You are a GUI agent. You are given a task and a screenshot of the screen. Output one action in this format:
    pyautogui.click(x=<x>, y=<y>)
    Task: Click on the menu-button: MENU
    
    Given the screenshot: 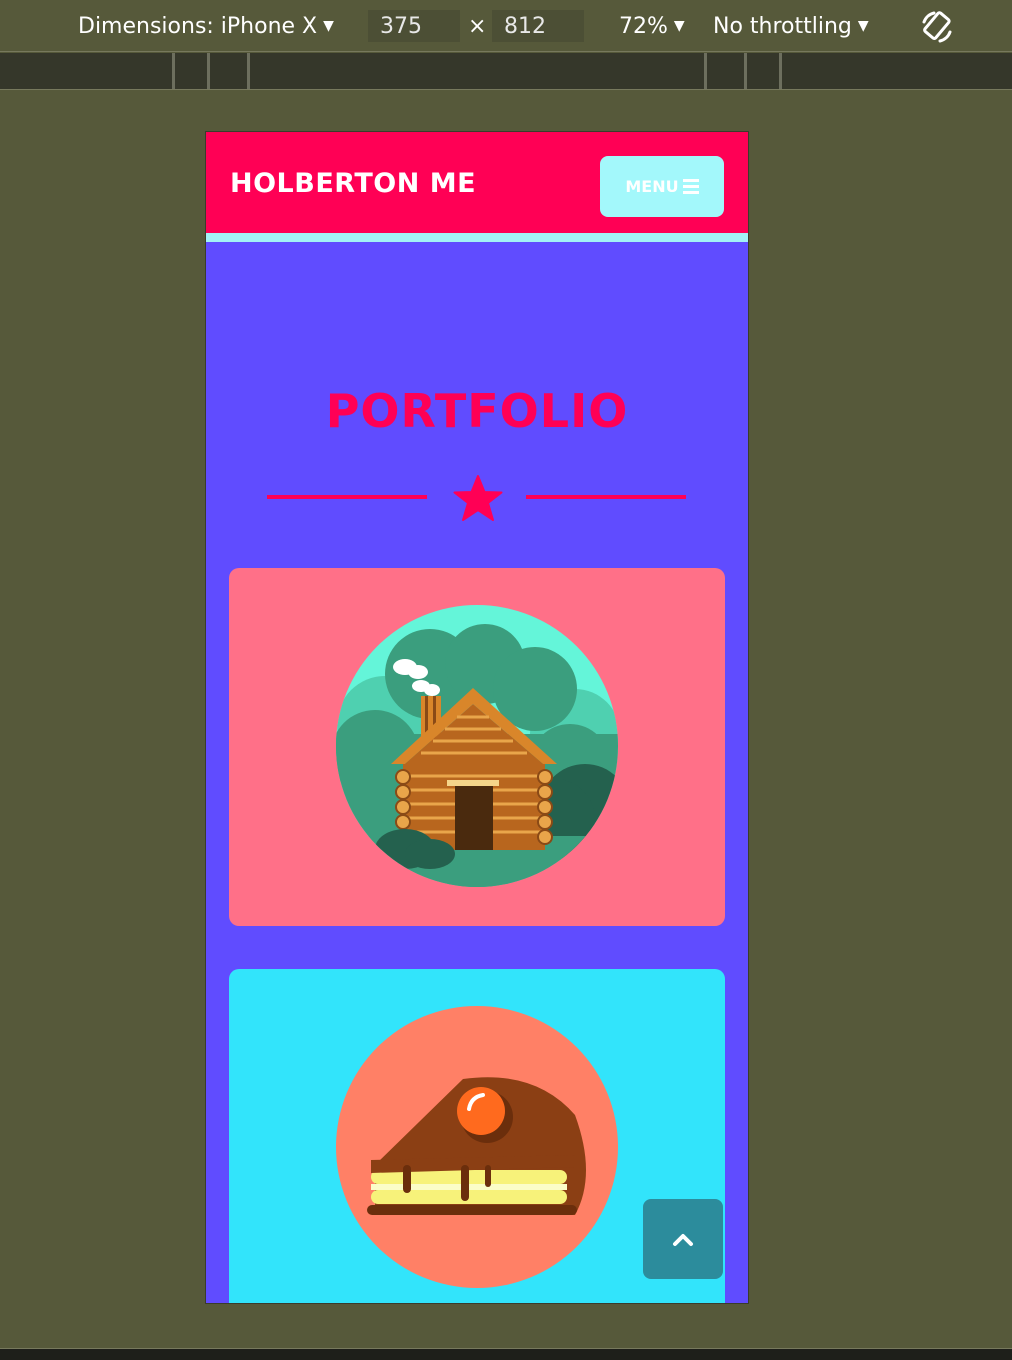 What is the action you would take?
    pyautogui.click(x=662, y=186)
    